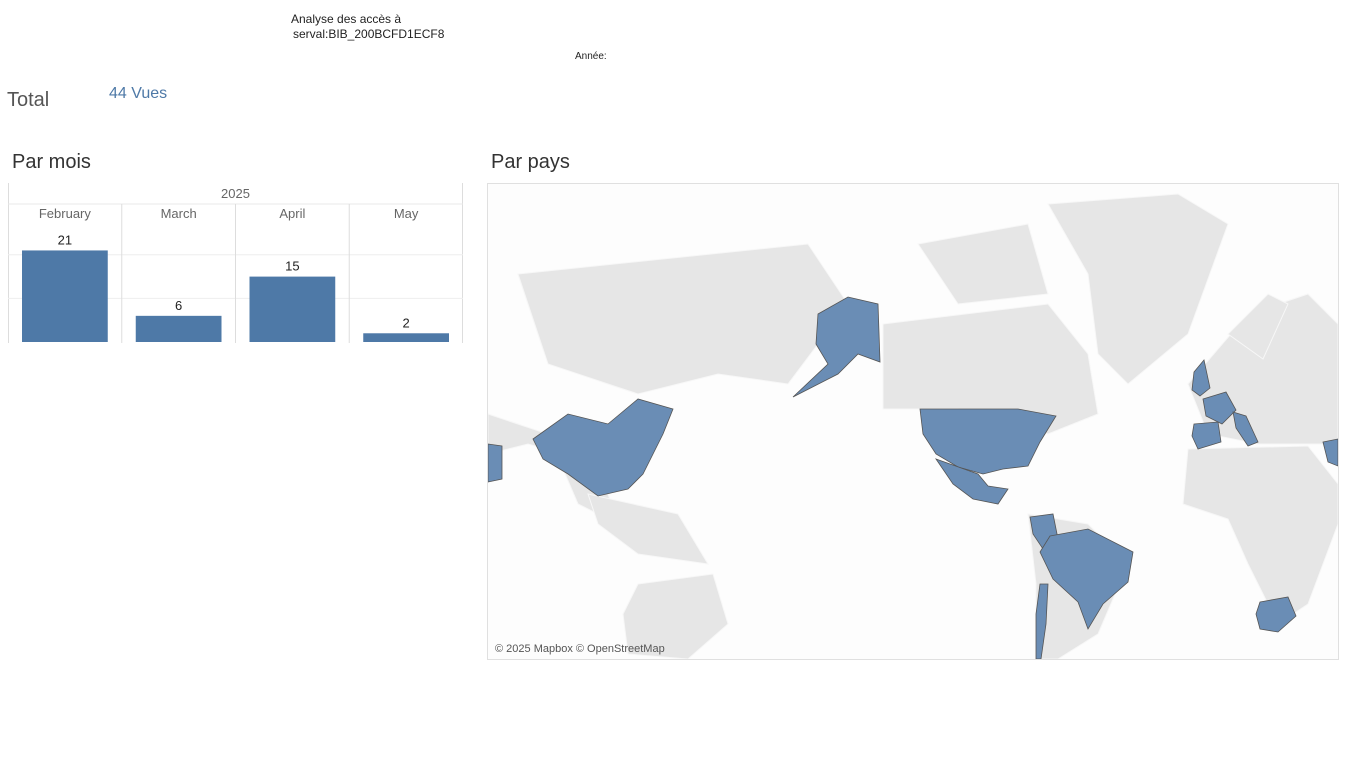  I want to click on month-label: April, so click(292, 213).